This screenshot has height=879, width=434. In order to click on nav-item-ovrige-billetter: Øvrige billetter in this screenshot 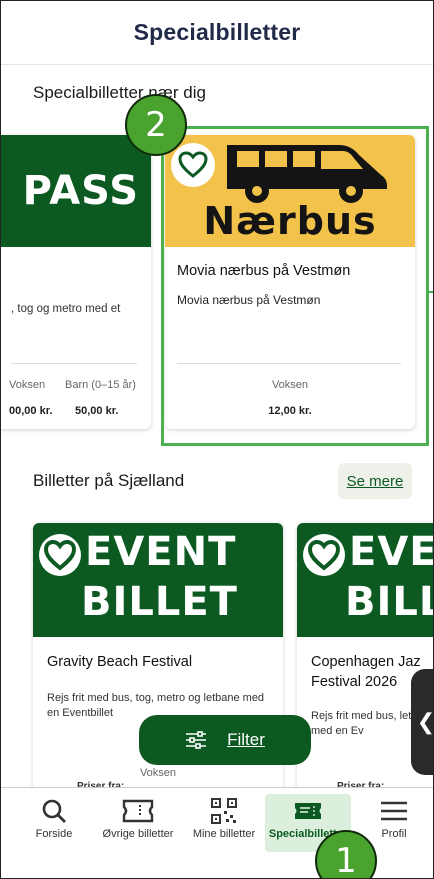, I will do `click(138, 823)`.